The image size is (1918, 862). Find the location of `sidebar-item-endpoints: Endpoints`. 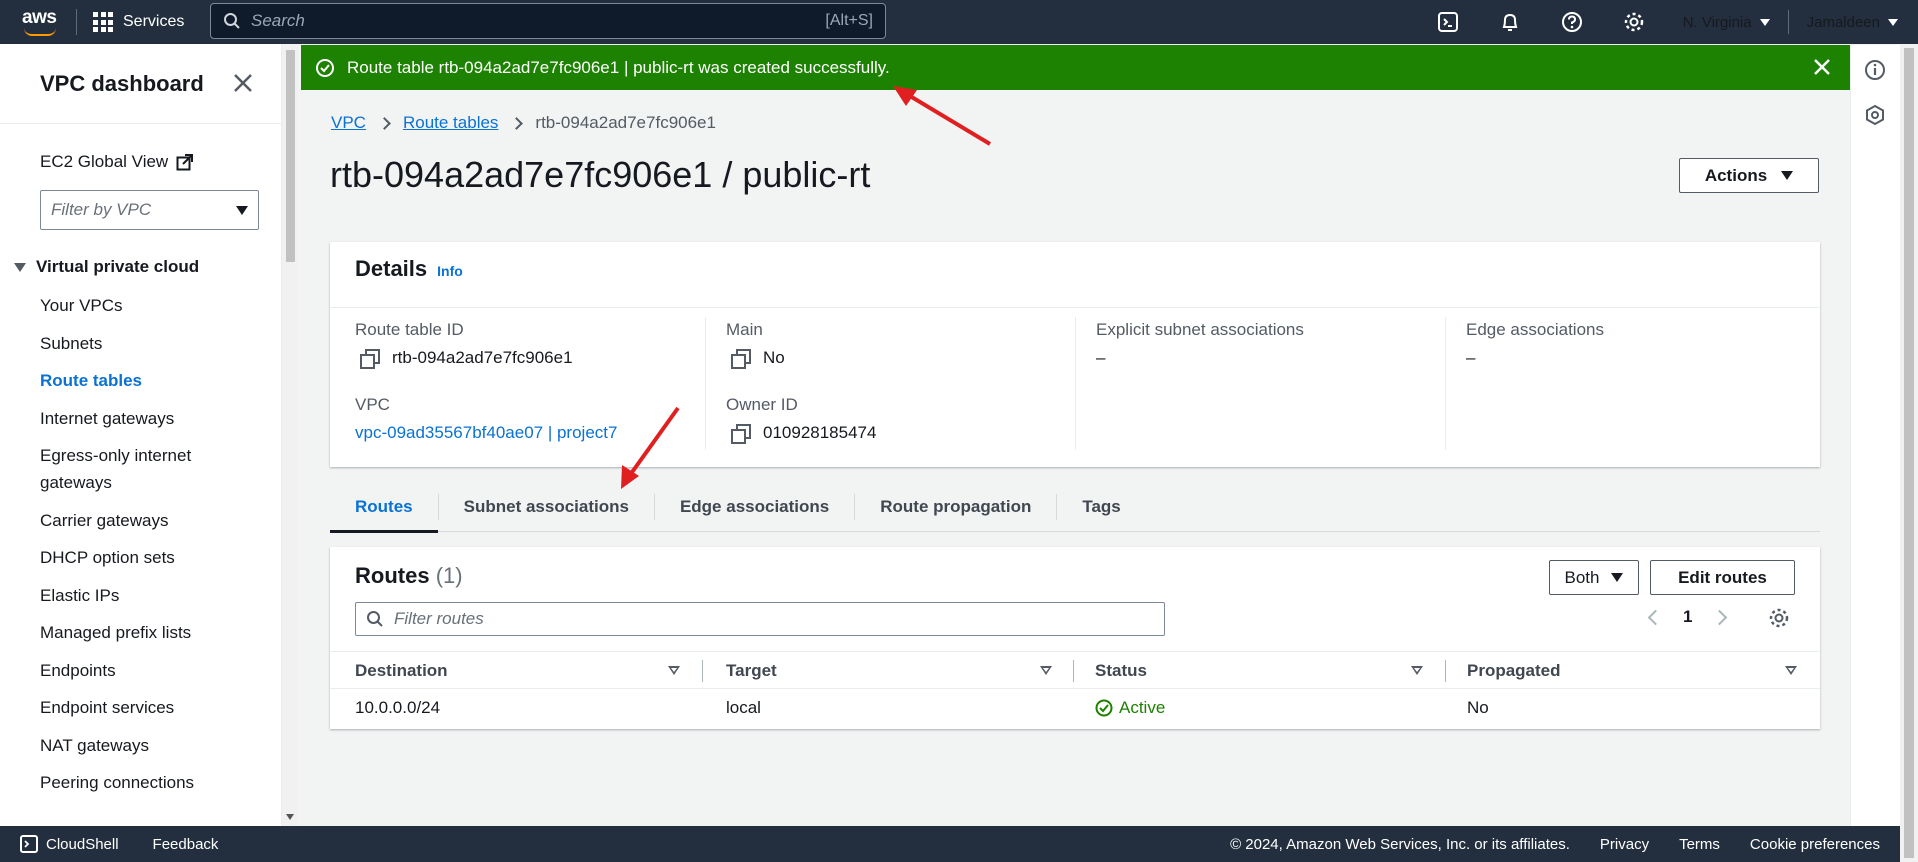

sidebar-item-endpoints: Endpoints is located at coordinates (140, 670).